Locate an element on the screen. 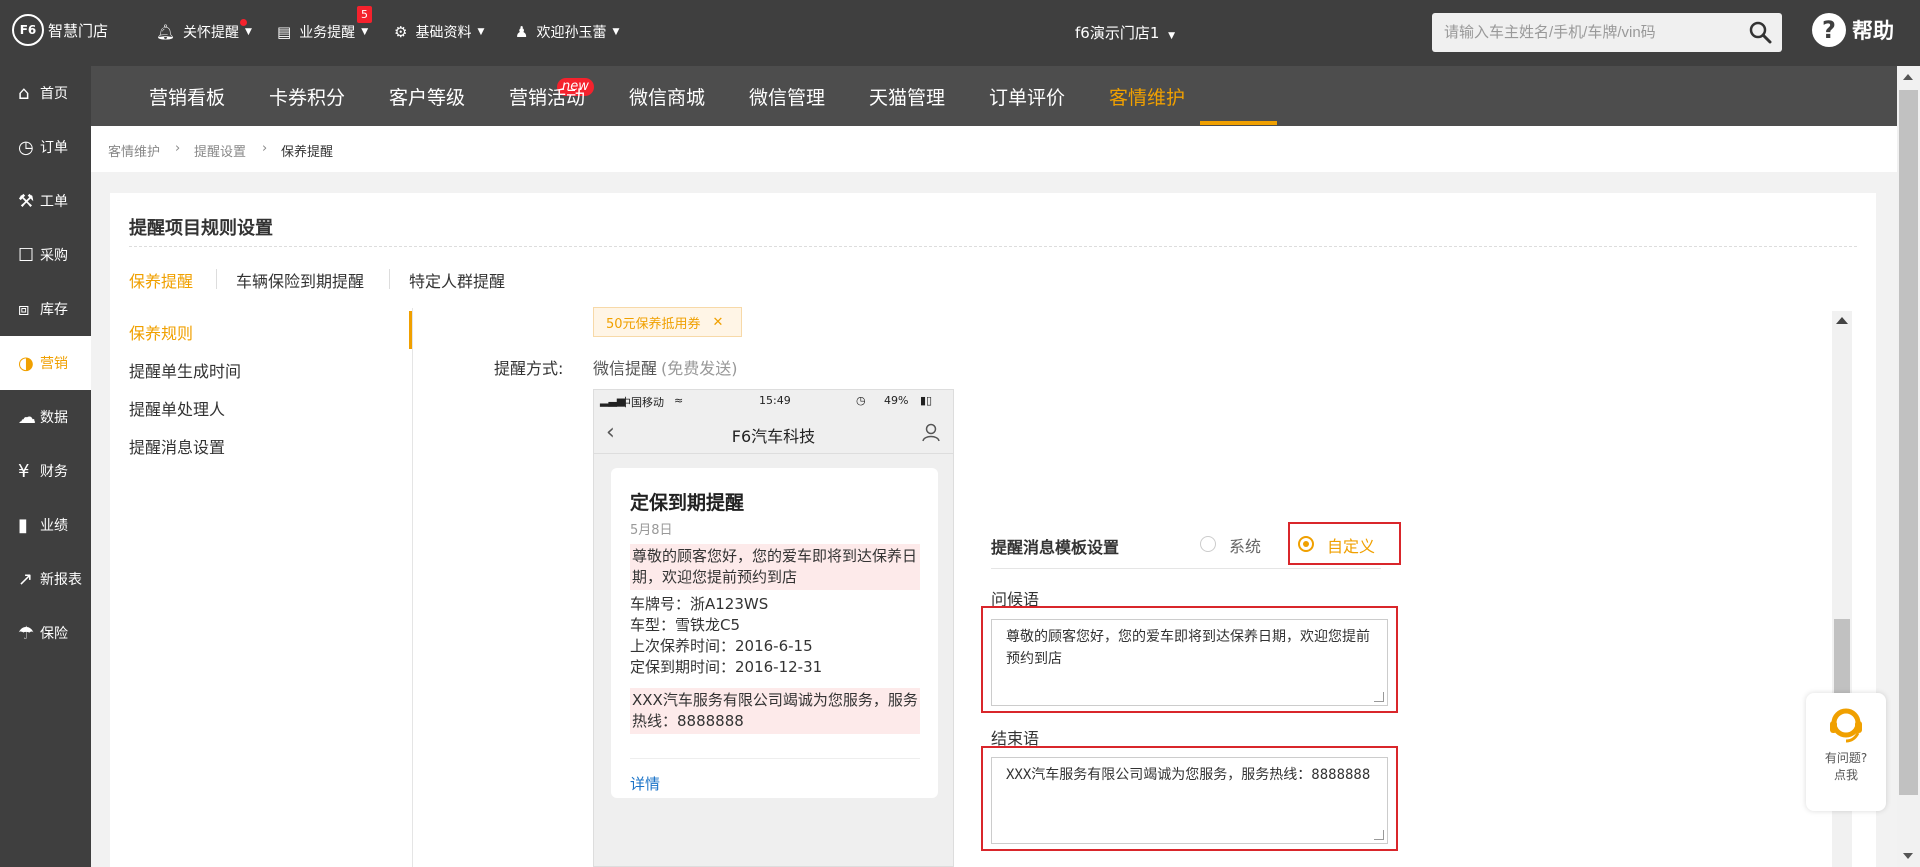 This screenshot has height=867, width=1920. sidebar-item-purchase: ☐ 采购 is located at coordinates (45, 255).